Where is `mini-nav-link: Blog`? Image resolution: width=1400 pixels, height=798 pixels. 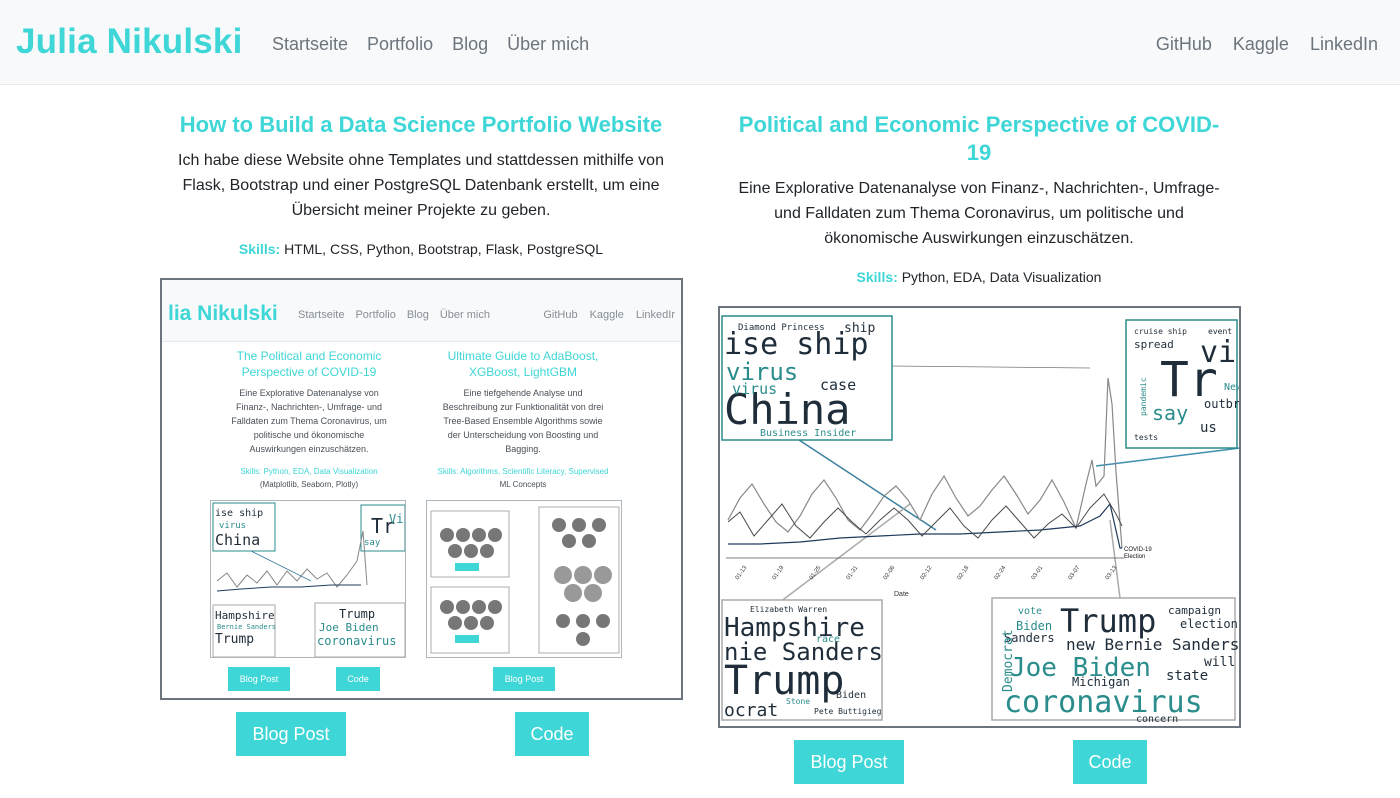
mini-nav-link: Blog is located at coordinates (417, 315).